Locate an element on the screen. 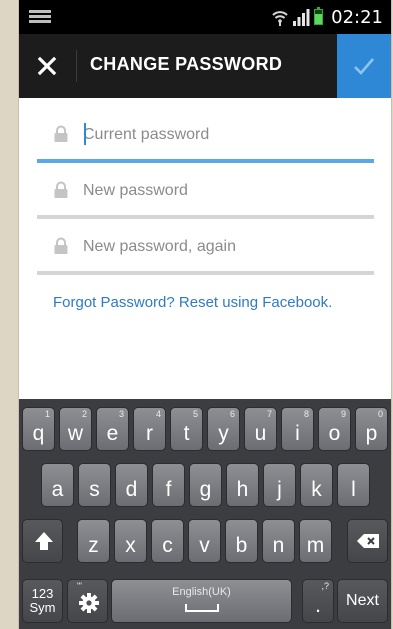 The height and width of the screenshot is (629, 393). status-bar: 02:21 is located at coordinates (205, 17).